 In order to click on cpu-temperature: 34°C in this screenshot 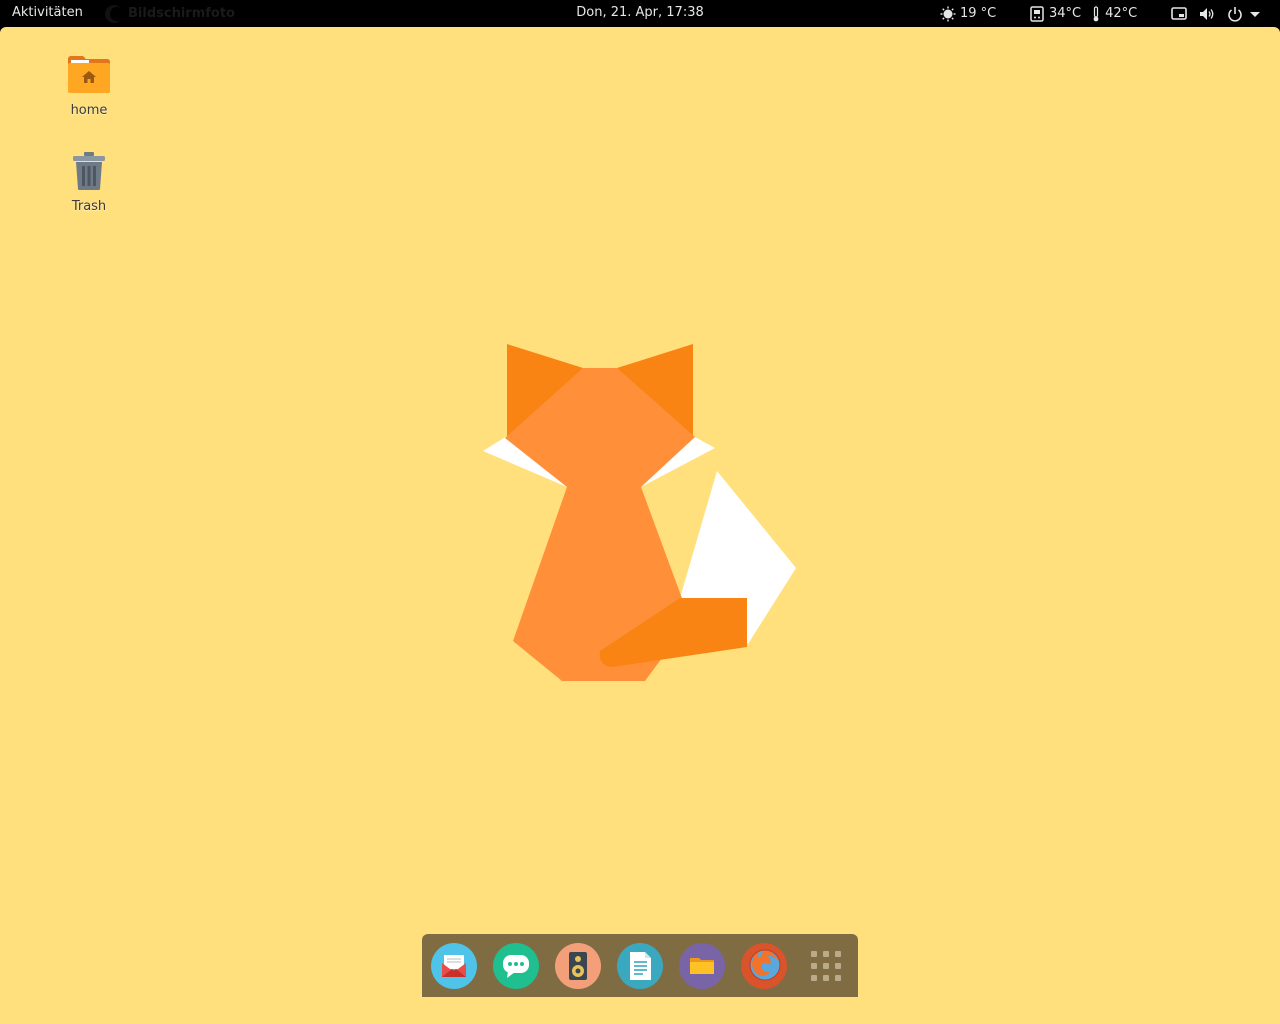, I will do `click(1065, 13)`.